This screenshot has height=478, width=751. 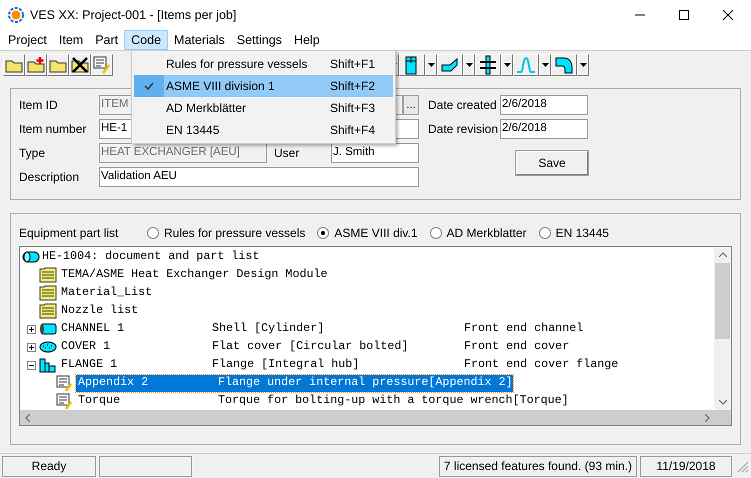 What do you see at coordinates (307, 40) in the screenshot?
I see `menu-item: Help` at bounding box center [307, 40].